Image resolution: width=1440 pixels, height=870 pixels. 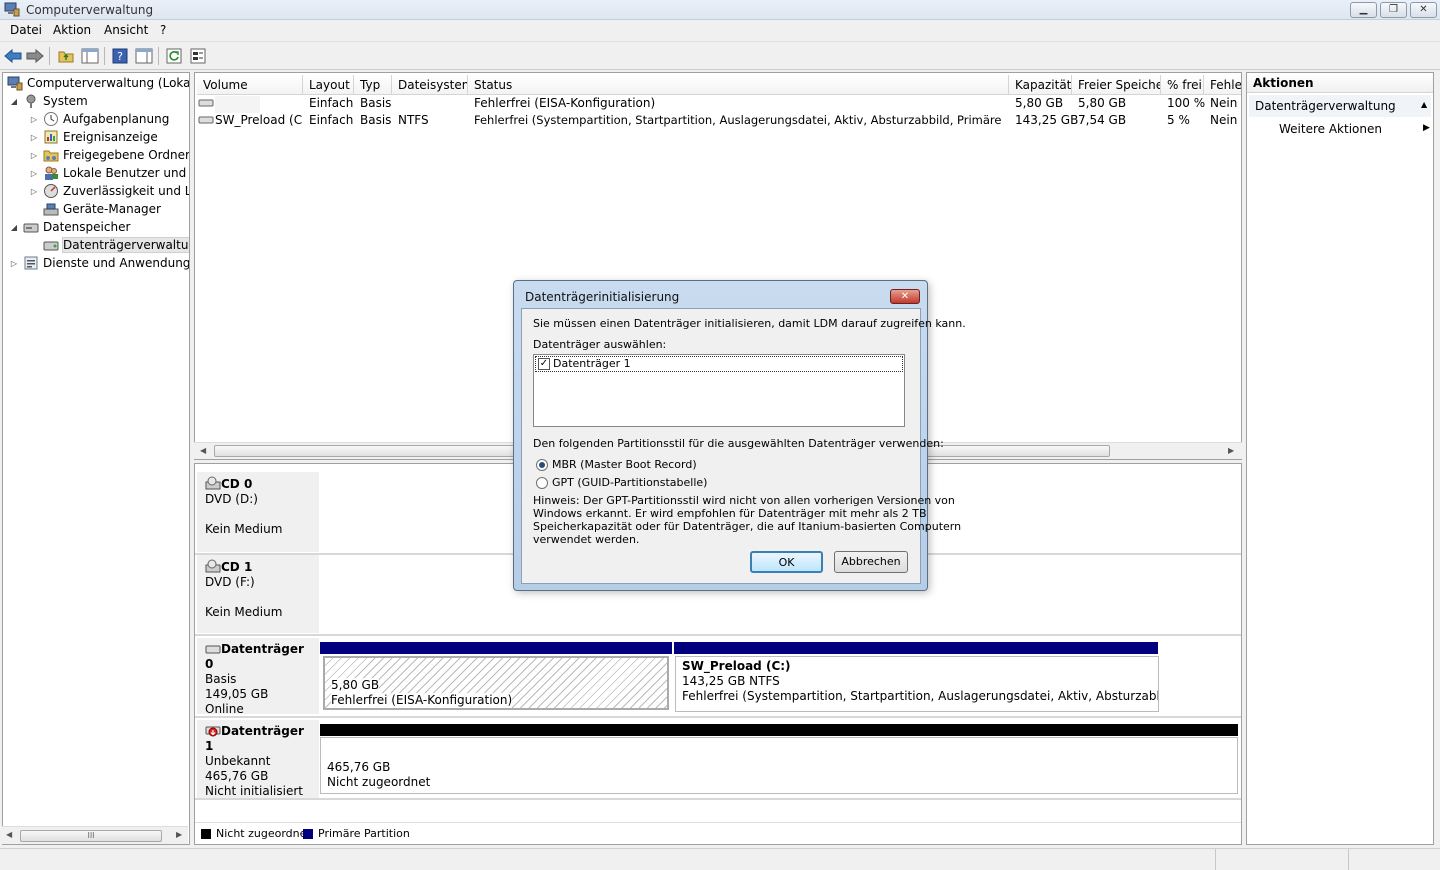 What do you see at coordinates (905, 296) in the screenshot?
I see `dialog-close-button: ✕` at bounding box center [905, 296].